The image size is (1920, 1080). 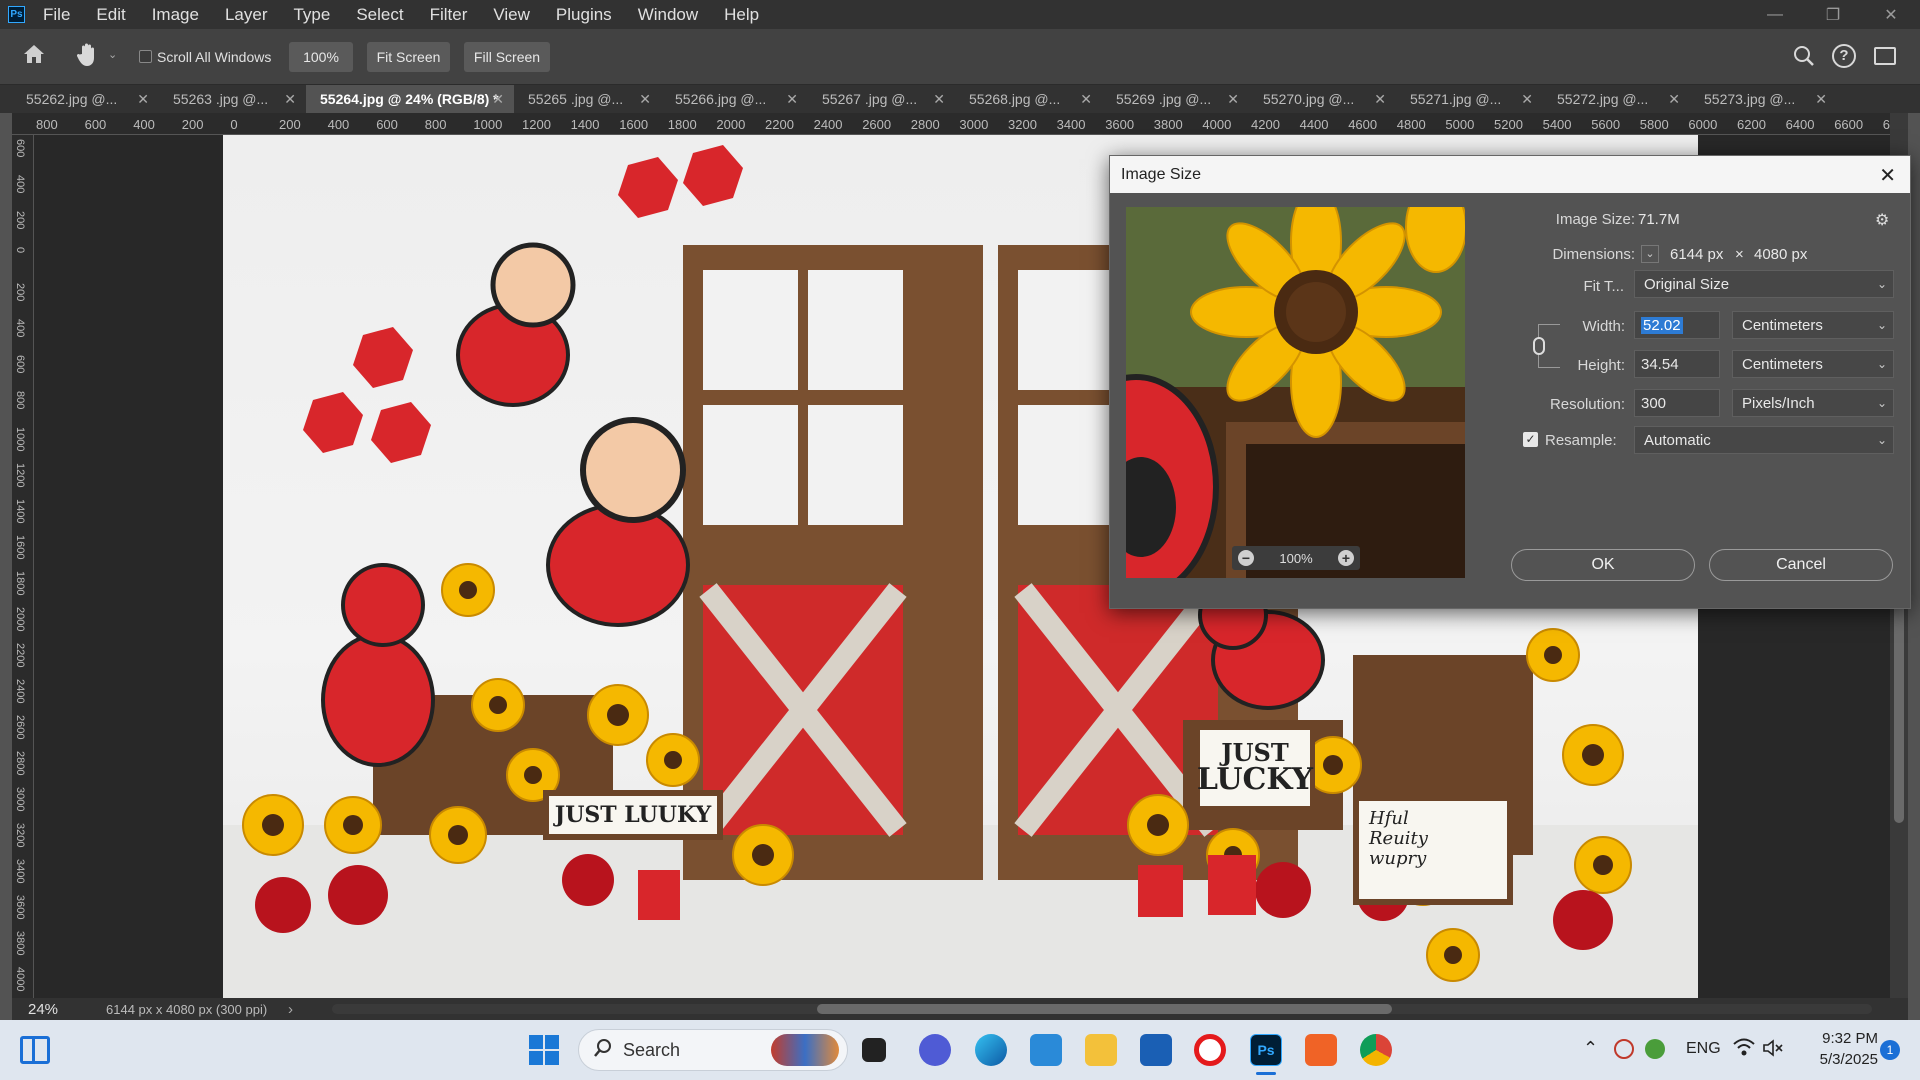 I want to click on tab-document-7: 55269 .jpg @... ✕, so click(x=1175, y=99).